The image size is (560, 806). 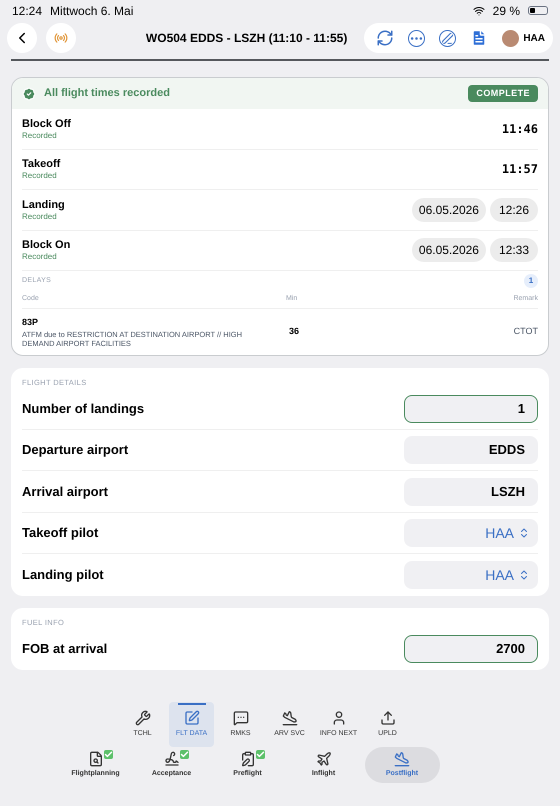 What do you see at coordinates (388, 718) in the screenshot?
I see `upload-icon` at bounding box center [388, 718].